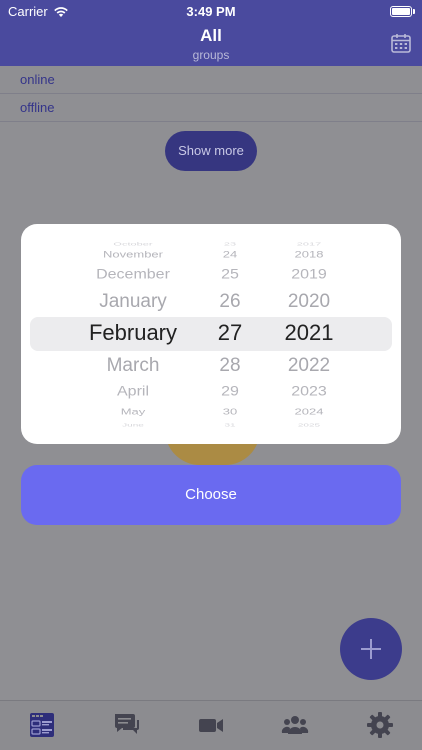 The image size is (422, 750). What do you see at coordinates (309, 412) in the screenshot?
I see `picker-year-option: 2024` at bounding box center [309, 412].